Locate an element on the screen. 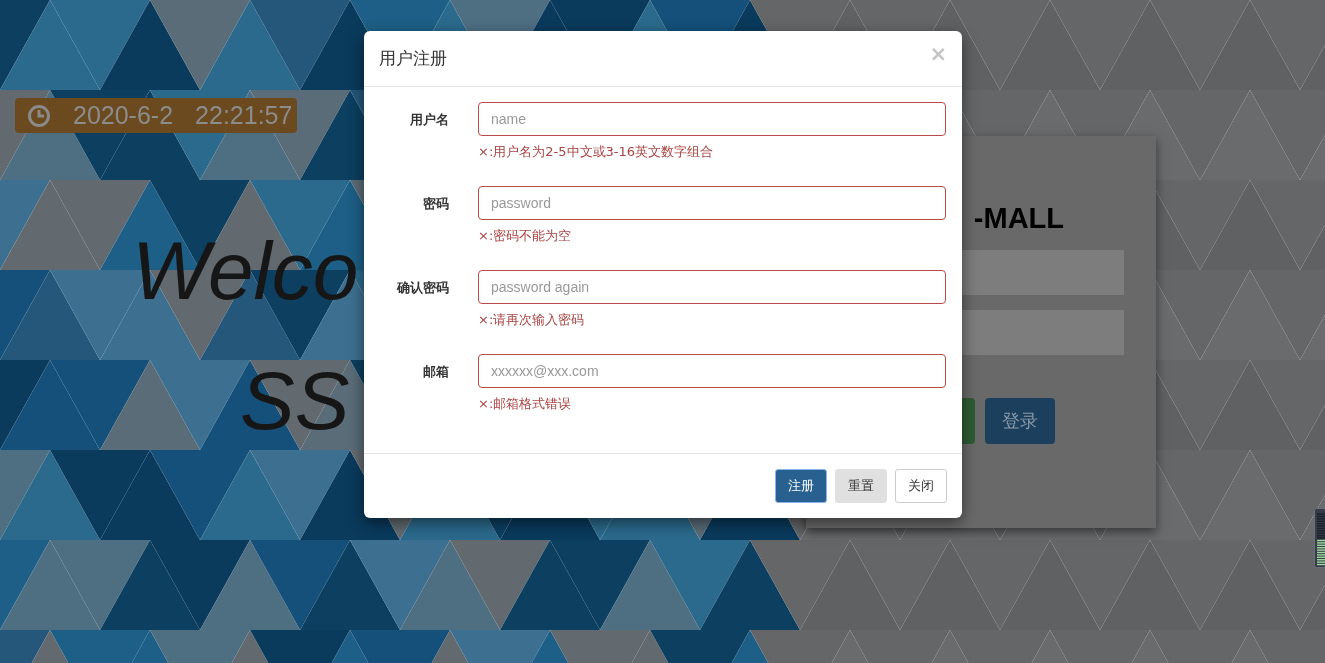 The image size is (1325, 663). dialog-button: 关闭 is located at coordinates (921, 486).